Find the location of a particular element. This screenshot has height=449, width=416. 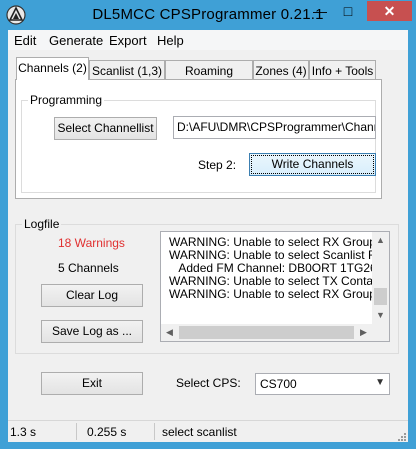

select-channellist-button: Select Channellist is located at coordinates (105, 128).